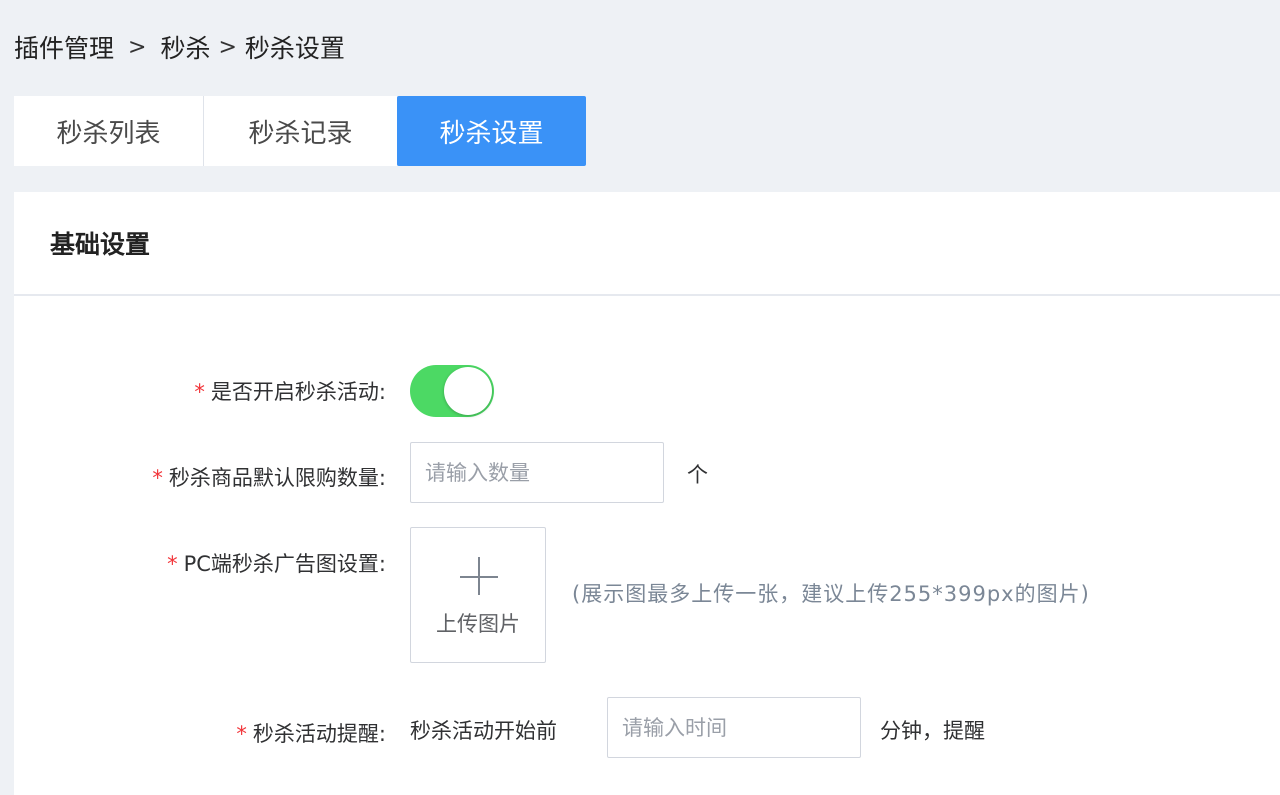  I want to click on enable-seckill-toggle, so click(452, 391).